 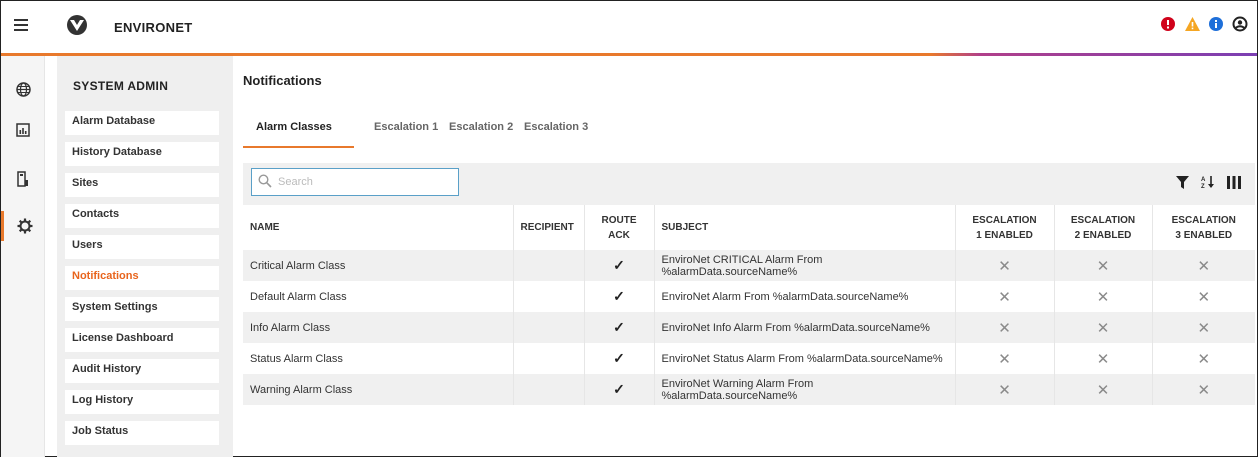 I want to click on user-account-icon, so click(x=1240, y=24).